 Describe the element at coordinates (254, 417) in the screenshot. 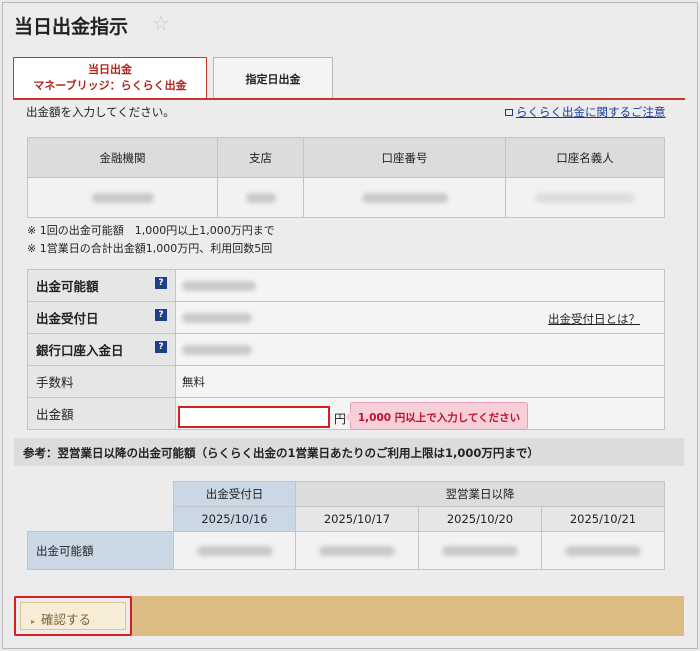

I see `amount-input` at that location.